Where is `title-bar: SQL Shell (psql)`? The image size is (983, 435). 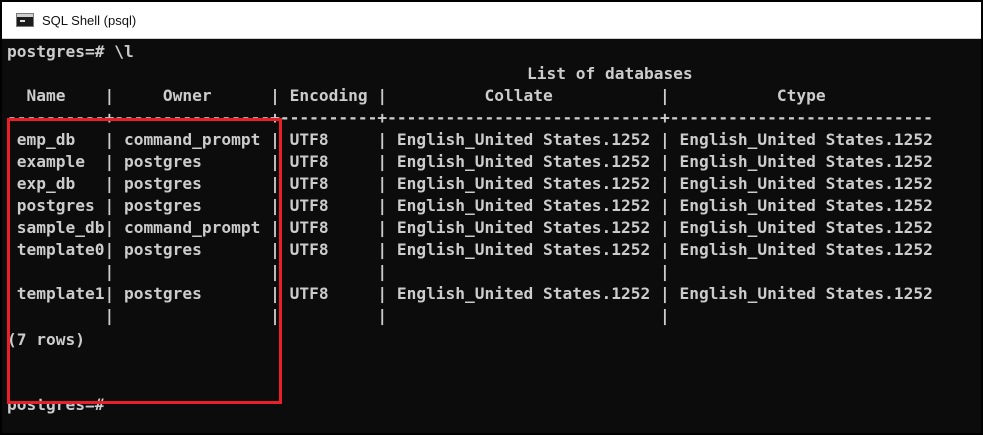 title-bar: SQL Shell (psql) is located at coordinates (491, 20).